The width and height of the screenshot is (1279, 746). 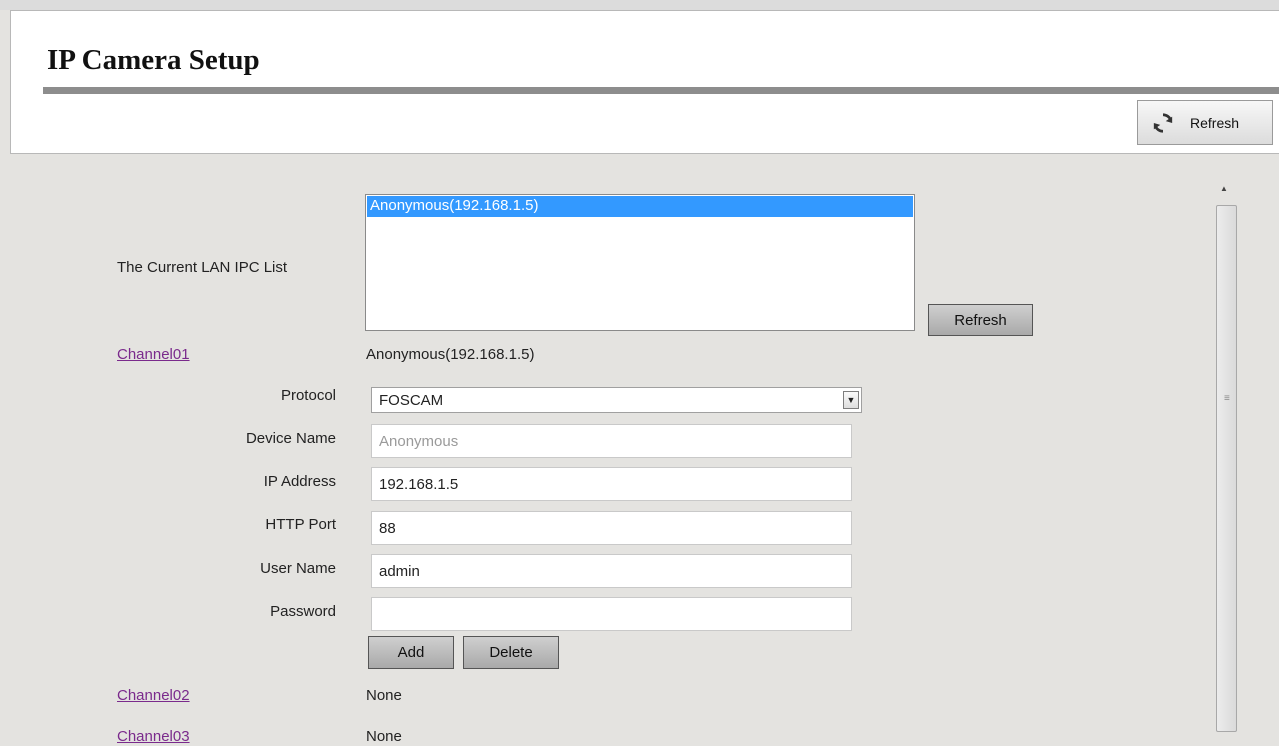 What do you see at coordinates (639, 5) in the screenshot?
I see `top-strip` at bounding box center [639, 5].